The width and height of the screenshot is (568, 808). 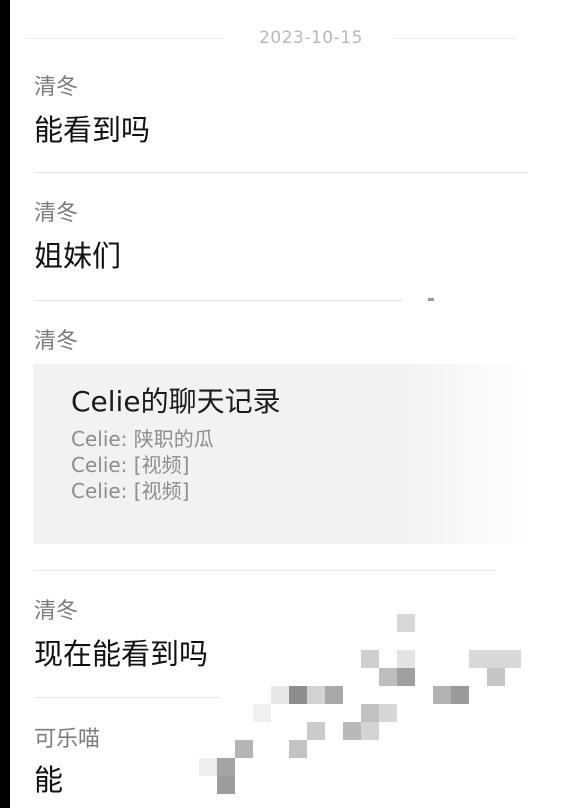 I want to click on left-edge-bar, so click(x=5, y=404).